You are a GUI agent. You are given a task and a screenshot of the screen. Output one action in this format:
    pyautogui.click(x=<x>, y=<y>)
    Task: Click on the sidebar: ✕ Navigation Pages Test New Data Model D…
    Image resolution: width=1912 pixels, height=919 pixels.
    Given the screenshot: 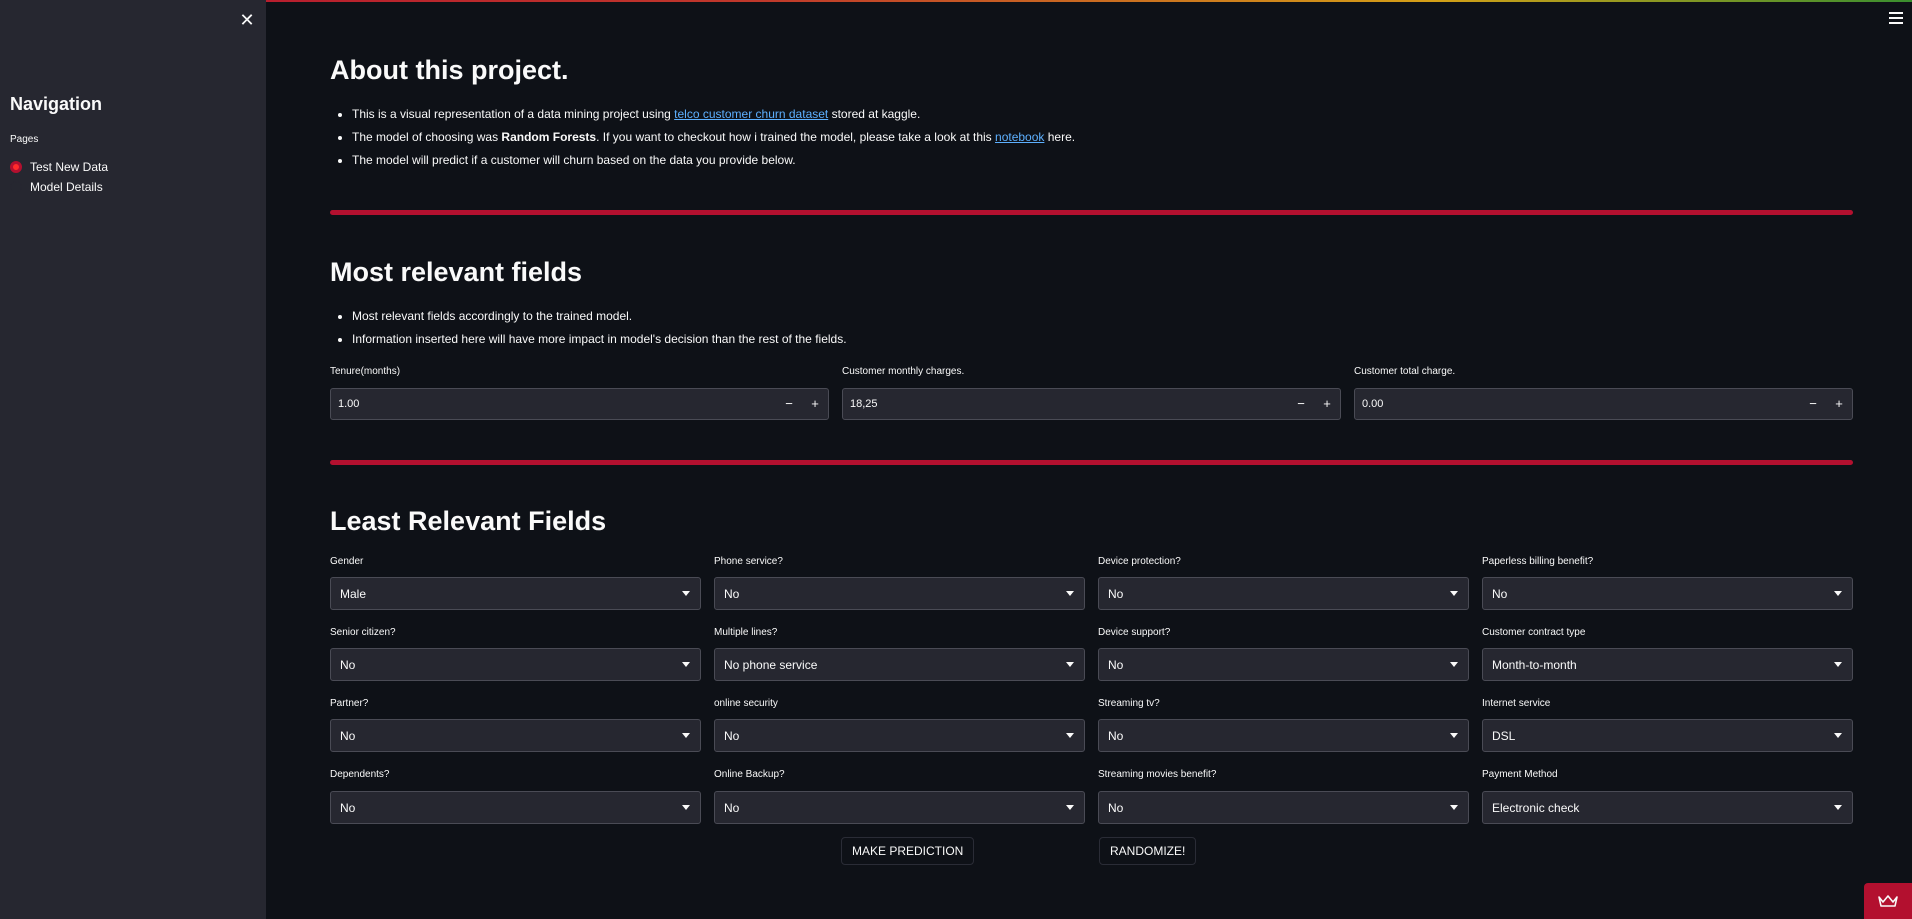 What is the action you would take?
    pyautogui.click(x=133, y=459)
    